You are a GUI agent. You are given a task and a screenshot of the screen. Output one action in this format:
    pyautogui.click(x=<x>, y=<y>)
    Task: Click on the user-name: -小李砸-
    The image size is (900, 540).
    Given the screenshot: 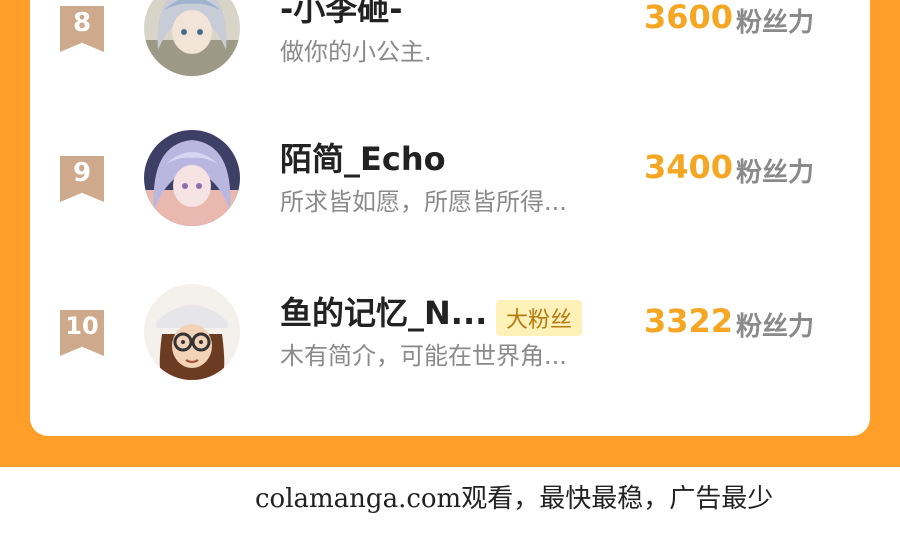 What is the action you would take?
    pyautogui.click(x=341, y=15)
    